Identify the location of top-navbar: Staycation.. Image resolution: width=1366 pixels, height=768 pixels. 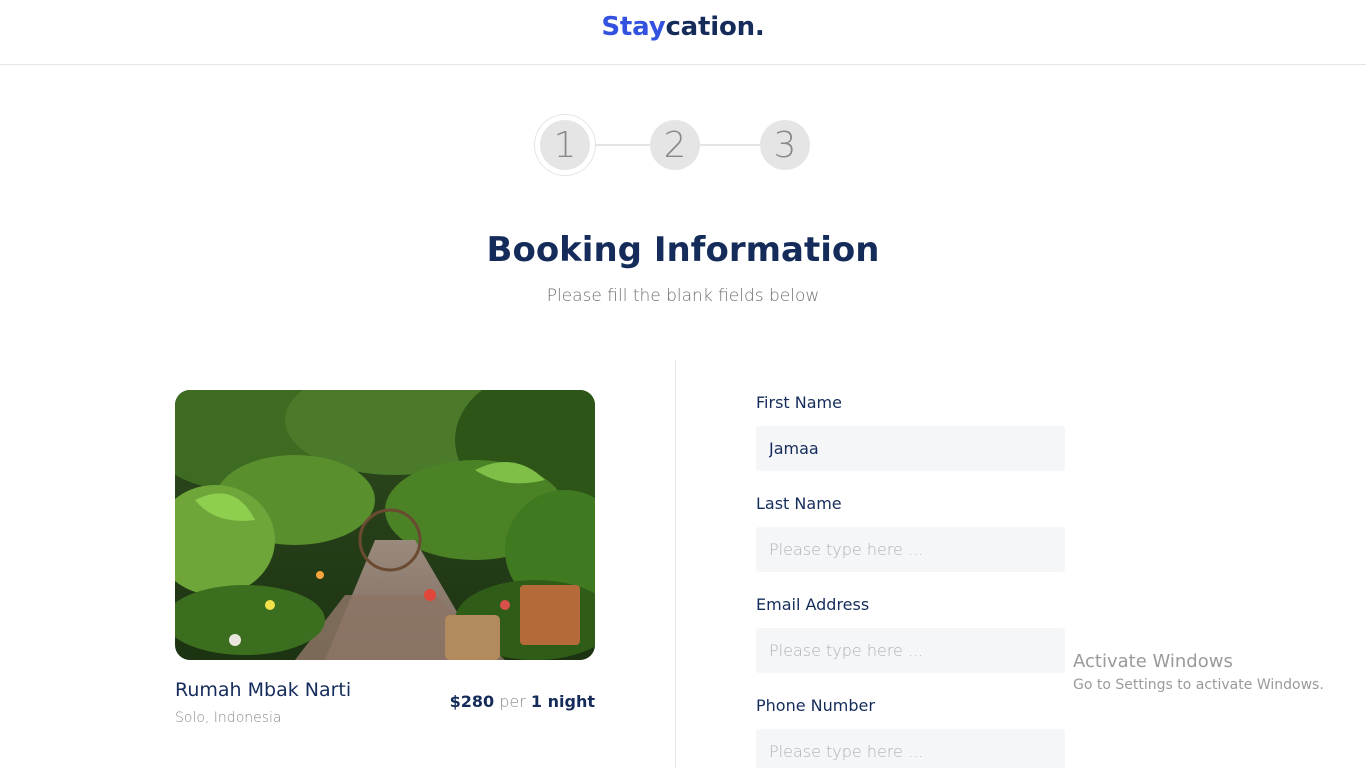
(683, 32).